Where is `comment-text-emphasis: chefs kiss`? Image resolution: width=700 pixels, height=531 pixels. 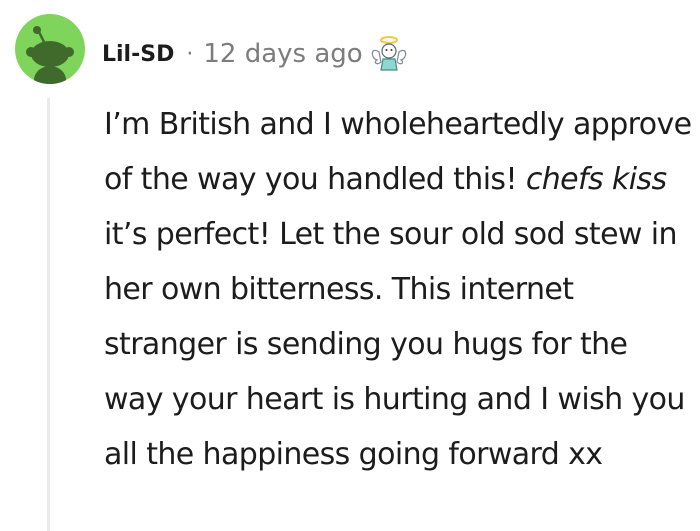
comment-text-emphasis: chefs kiss is located at coordinates (596, 179).